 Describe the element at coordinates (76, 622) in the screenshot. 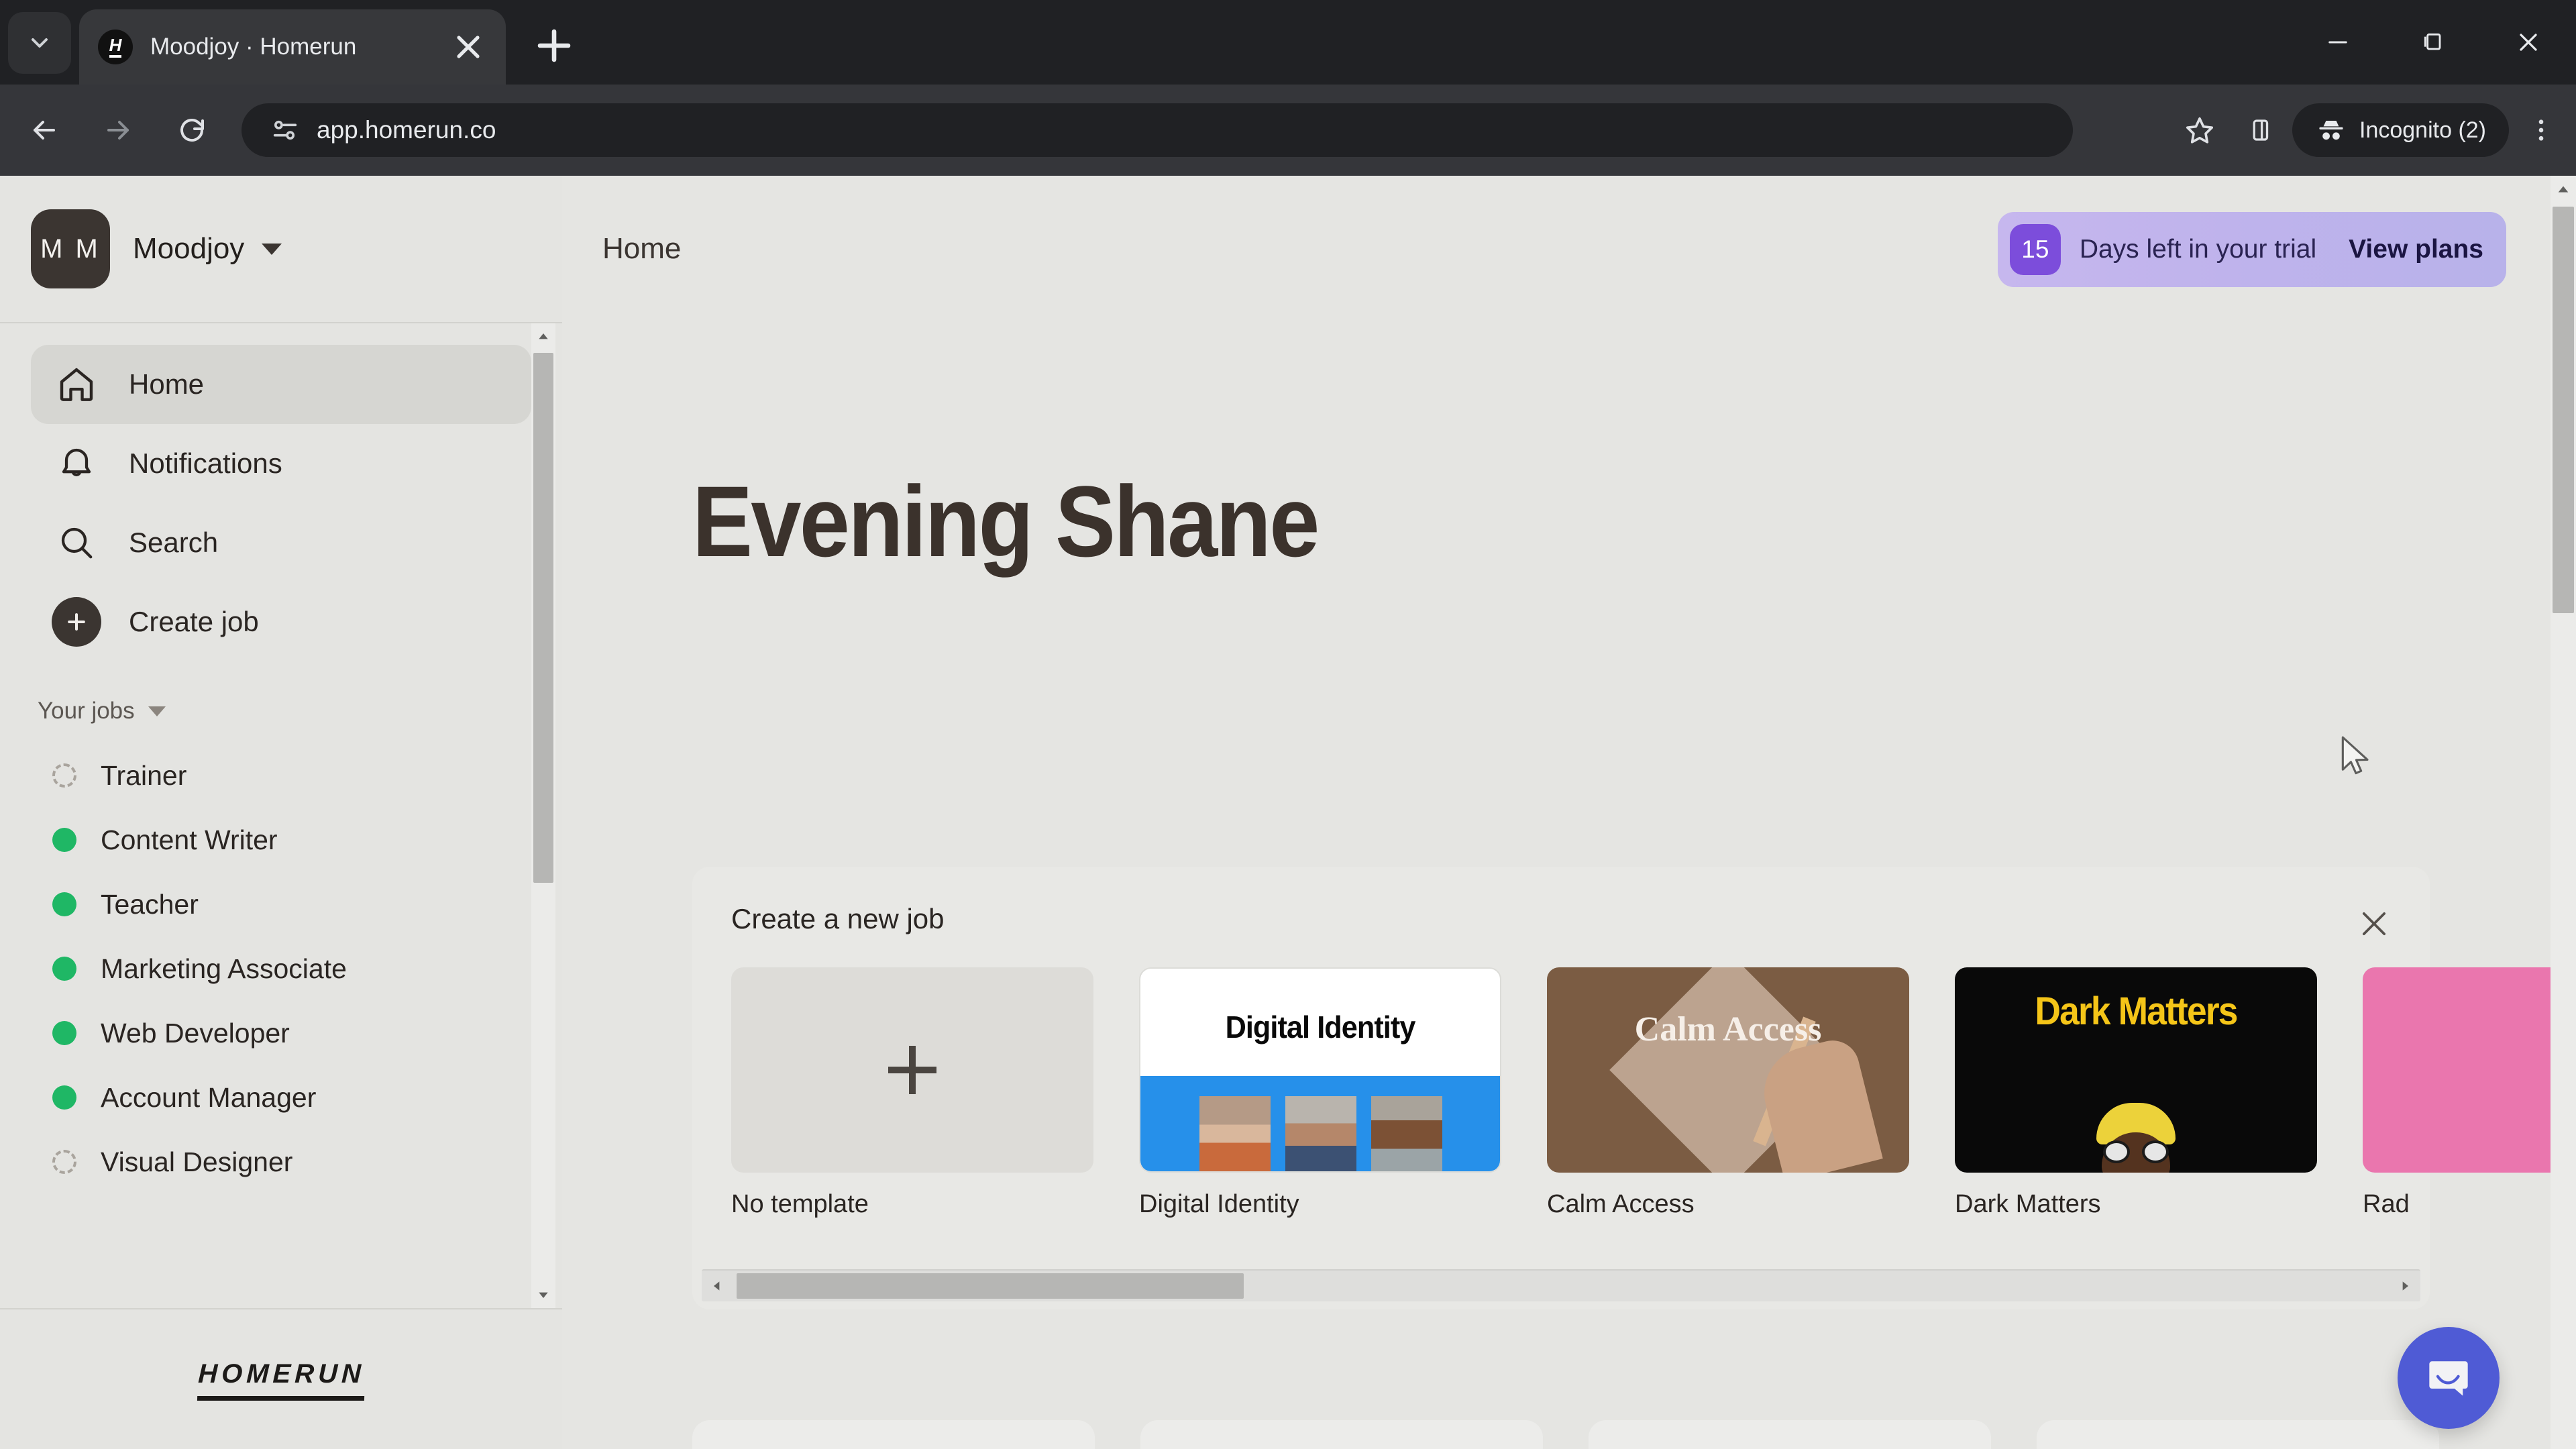

I see `plus-circle-icon` at that location.